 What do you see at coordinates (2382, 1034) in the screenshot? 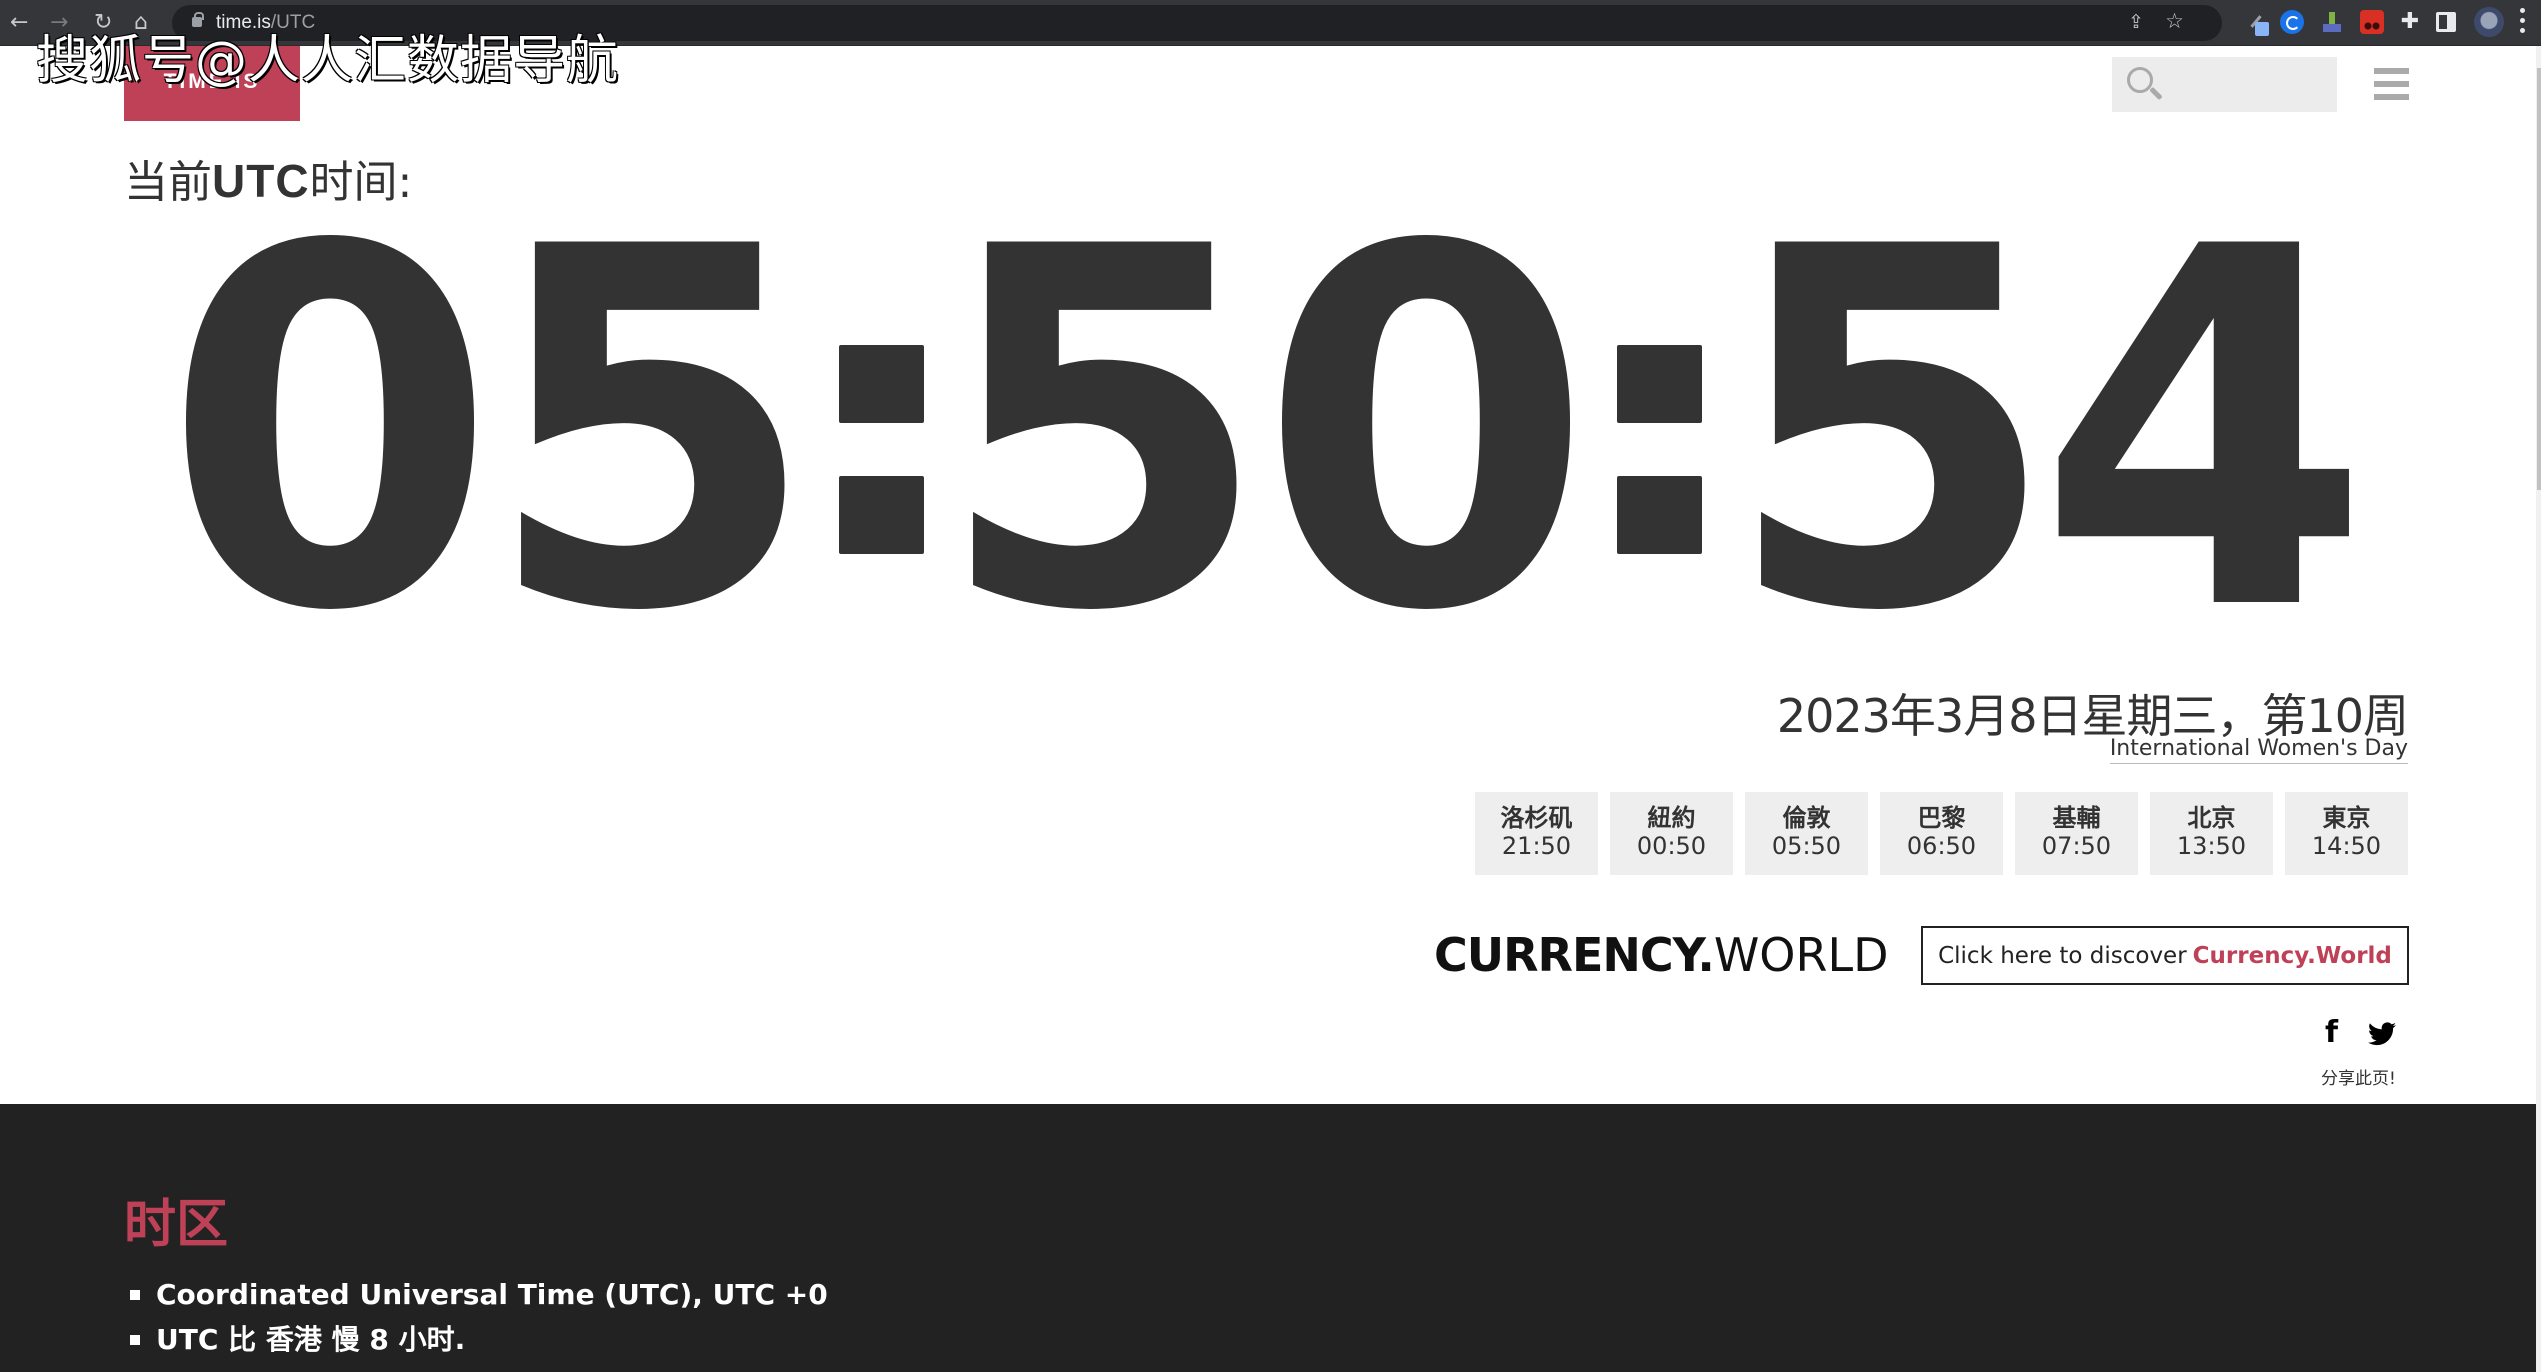
I see `twitter-icon` at bounding box center [2382, 1034].